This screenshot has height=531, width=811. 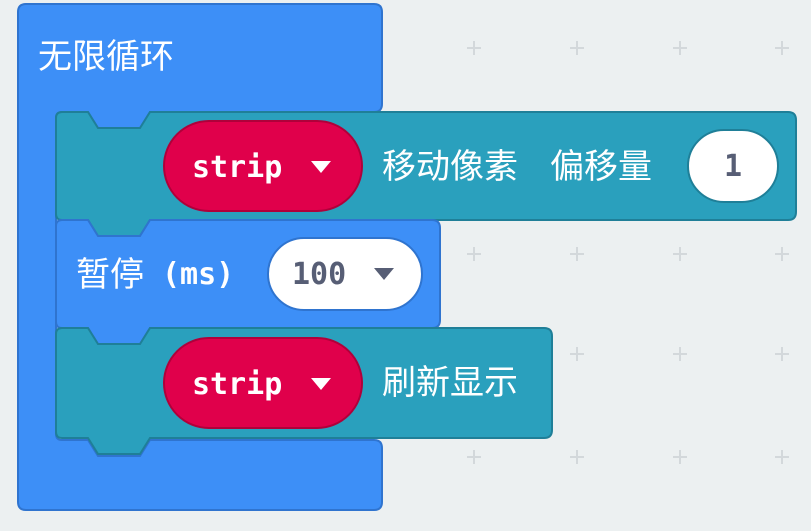 What do you see at coordinates (198, 274) in the screenshot?
I see `pause-unit-label: (ms)` at bounding box center [198, 274].